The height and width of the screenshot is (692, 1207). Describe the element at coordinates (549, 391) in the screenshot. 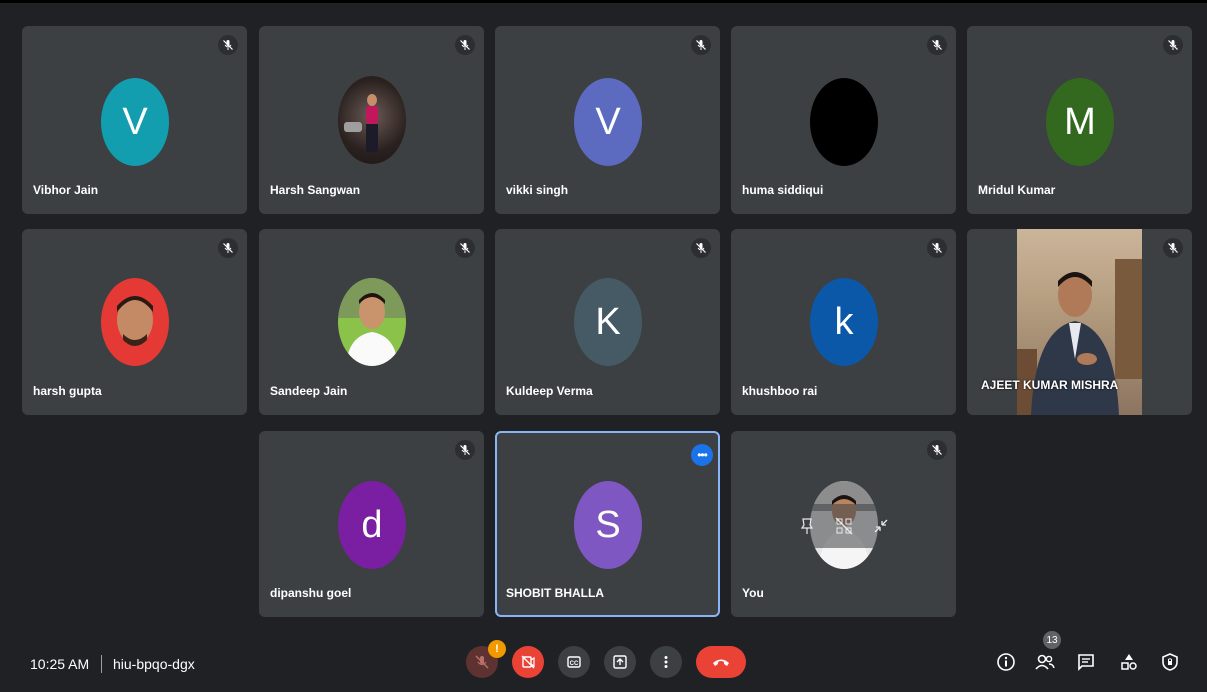

I see `participant-name: Kuldeep Verma` at that location.